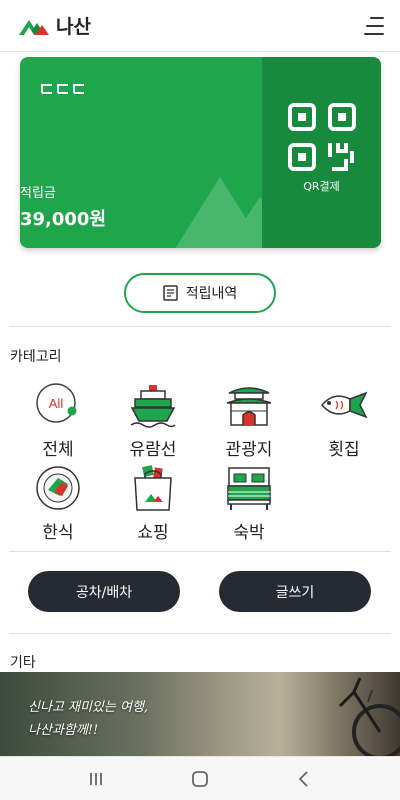 This screenshot has width=400, height=800. Describe the element at coordinates (88, 707) in the screenshot. I see `banner-headline: 신나고 재미있는 여행,` at that location.